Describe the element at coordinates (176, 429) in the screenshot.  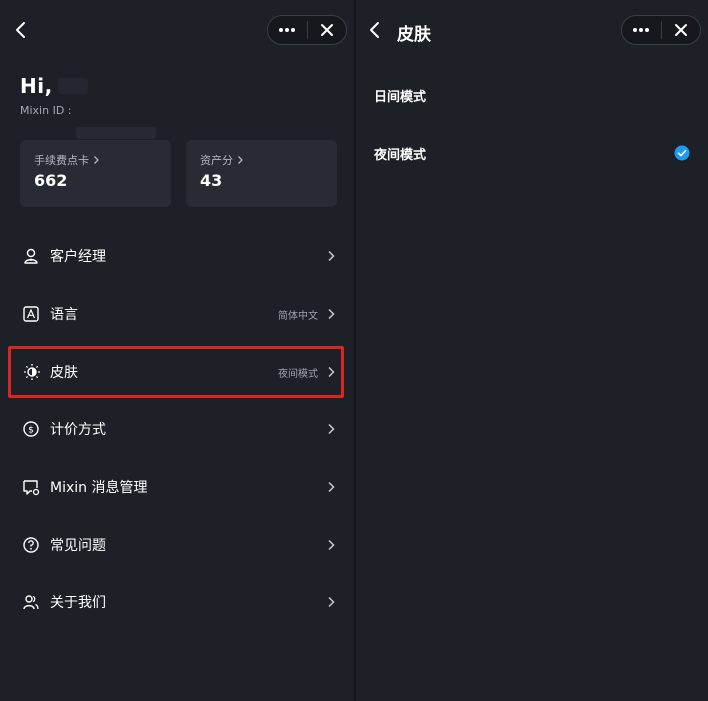
I see `menu-item-pricing: $ 计价方式` at that location.